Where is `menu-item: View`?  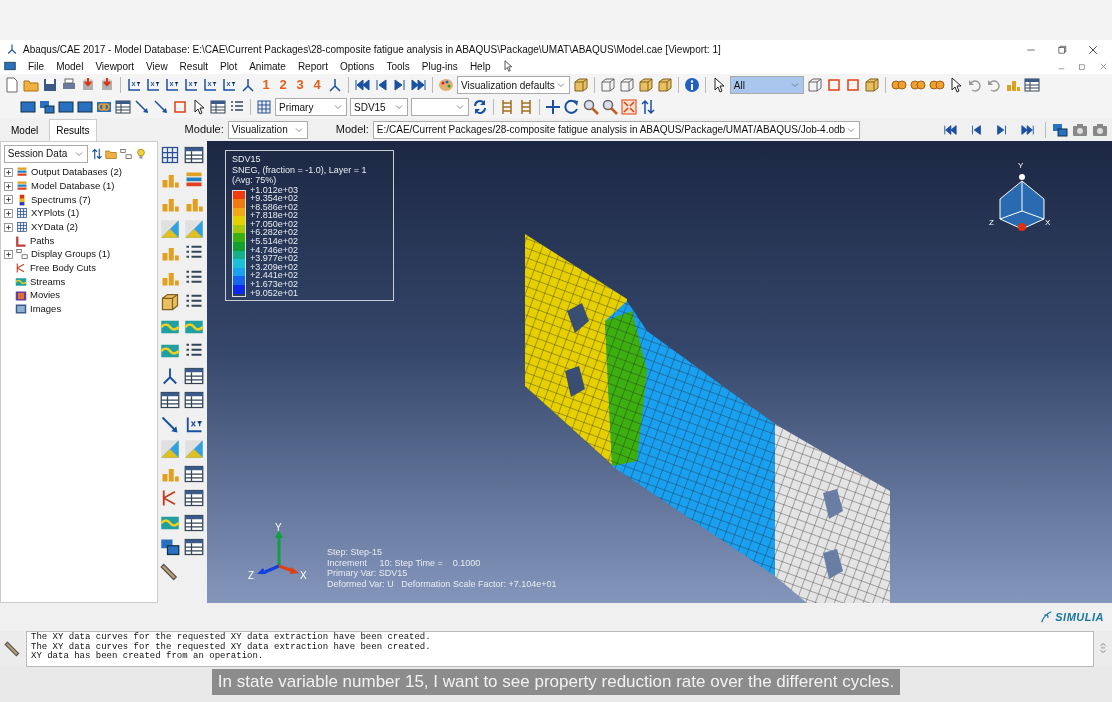 menu-item: View is located at coordinates (157, 66).